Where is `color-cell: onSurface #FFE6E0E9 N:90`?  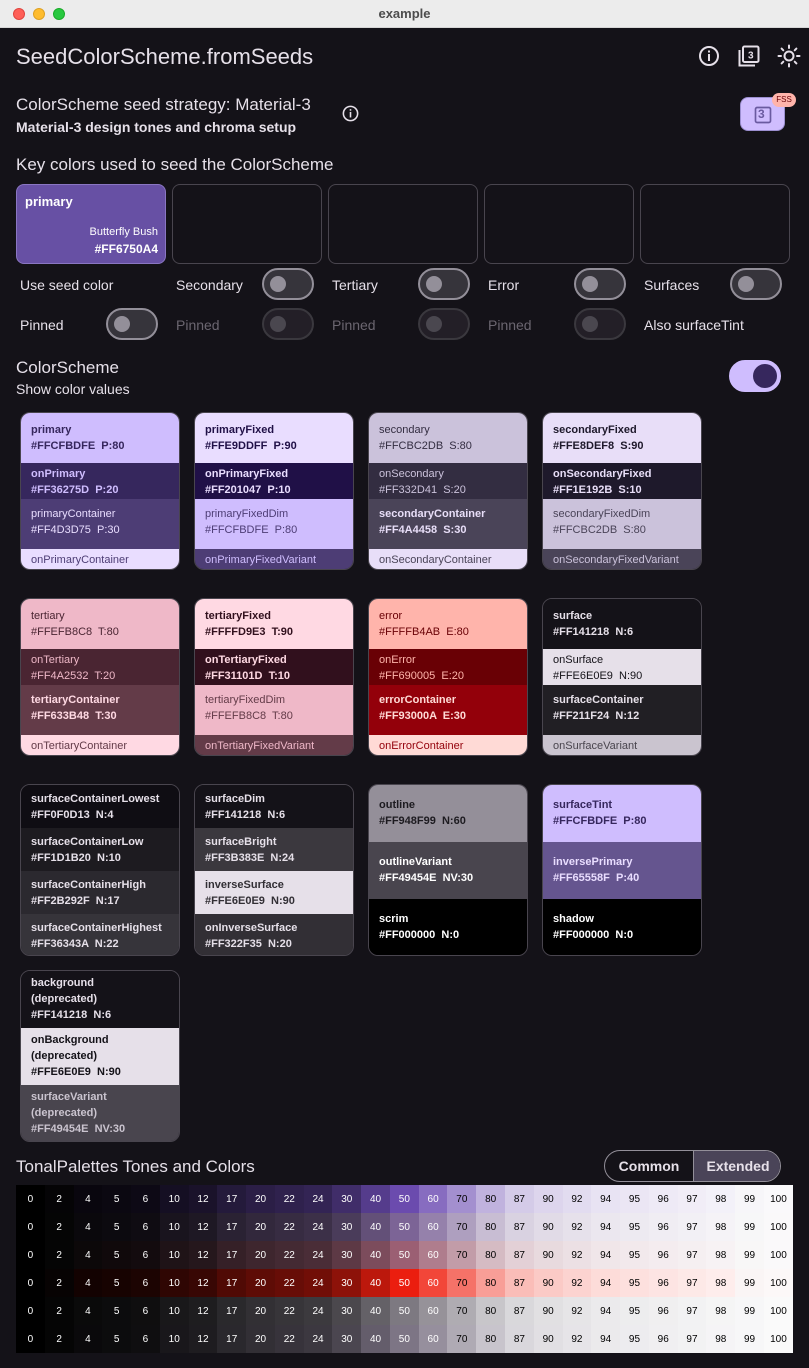 color-cell: onSurface #FFE6E0E9 N:90 is located at coordinates (622, 667).